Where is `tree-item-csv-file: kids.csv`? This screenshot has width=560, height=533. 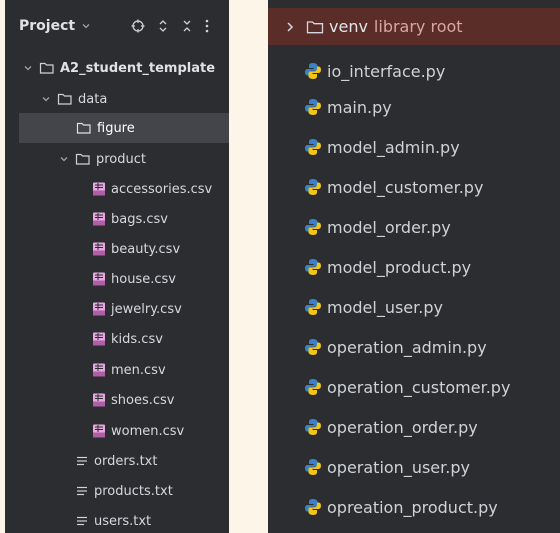 tree-item-csv-file: kids.csv is located at coordinates (117, 339).